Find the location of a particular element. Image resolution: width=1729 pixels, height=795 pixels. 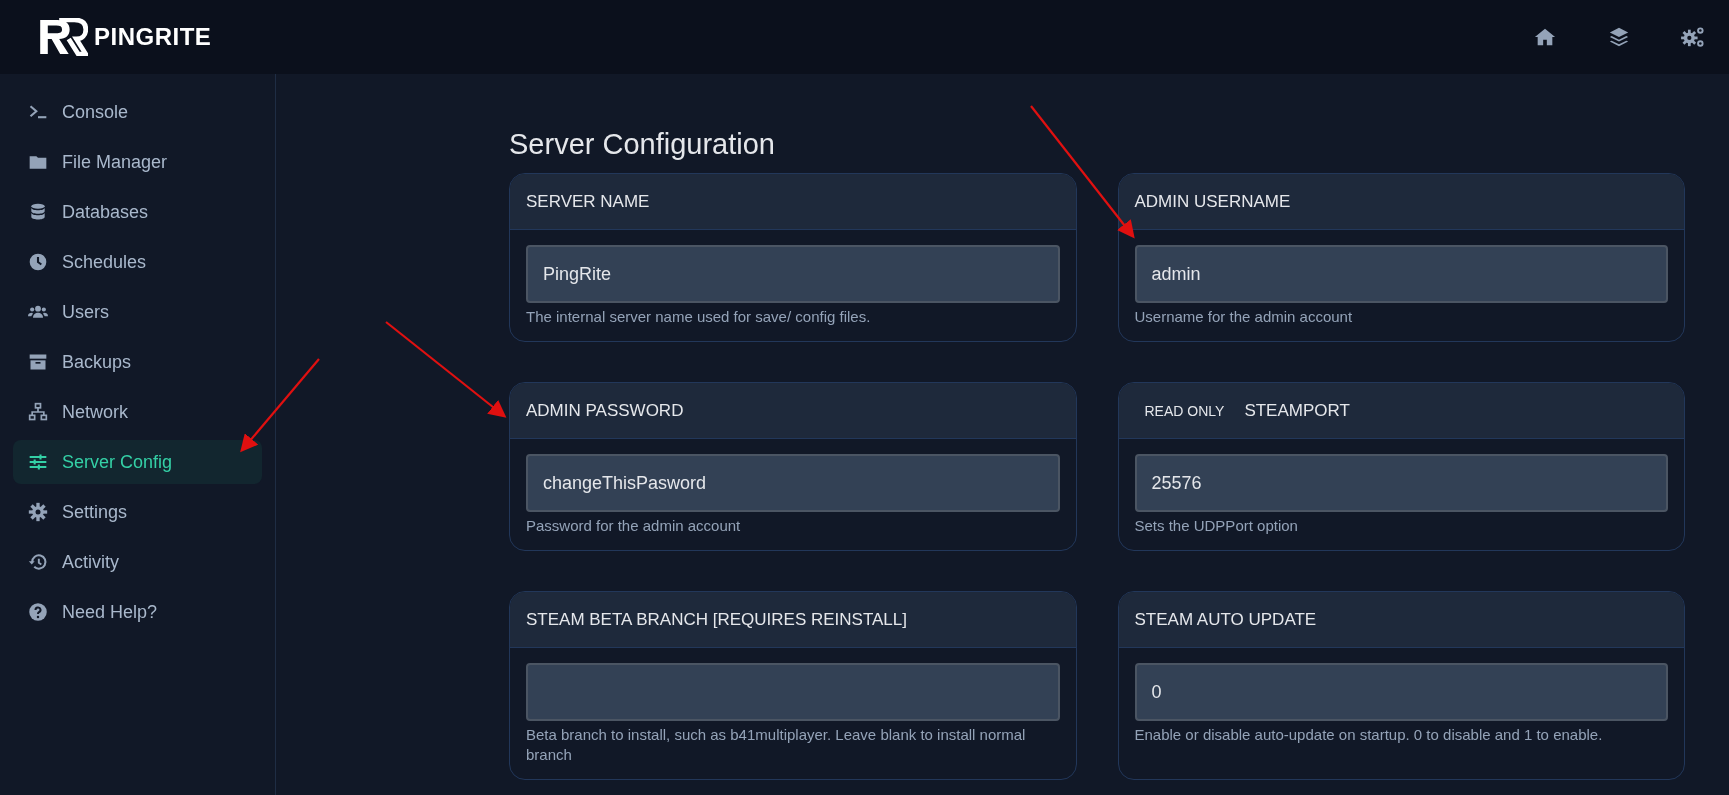

setting-label: STEAMPORT is located at coordinates (1297, 410).